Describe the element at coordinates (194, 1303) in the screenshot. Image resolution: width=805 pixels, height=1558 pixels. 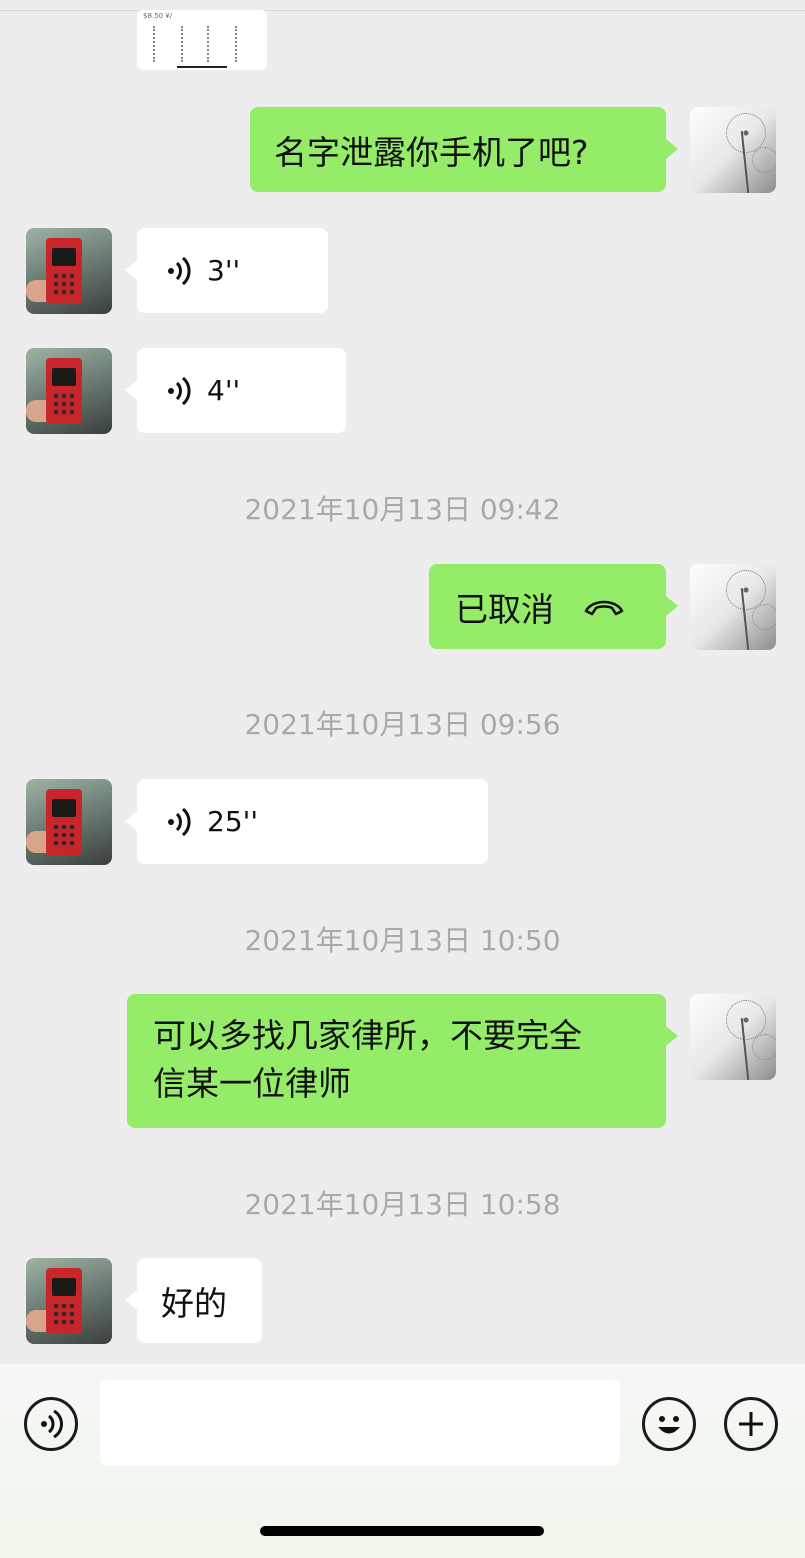
I see `message-text: 好的` at that location.